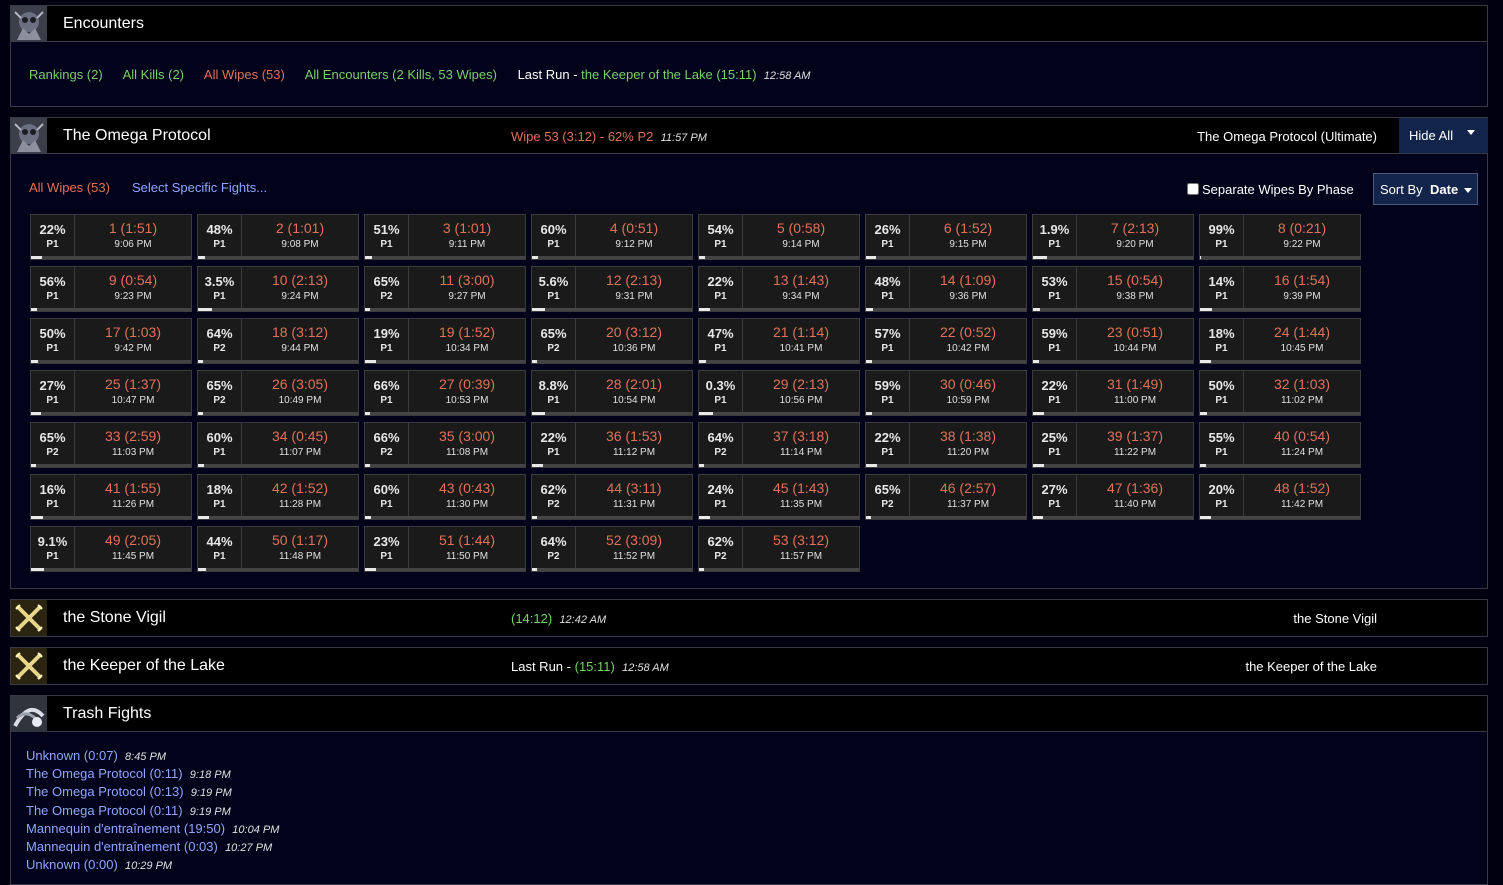 This screenshot has height=885, width=1503. Describe the element at coordinates (125, 828) in the screenshot. I see `trash-fight-link: Mannequin d'entraînement (19:50)` at that location.